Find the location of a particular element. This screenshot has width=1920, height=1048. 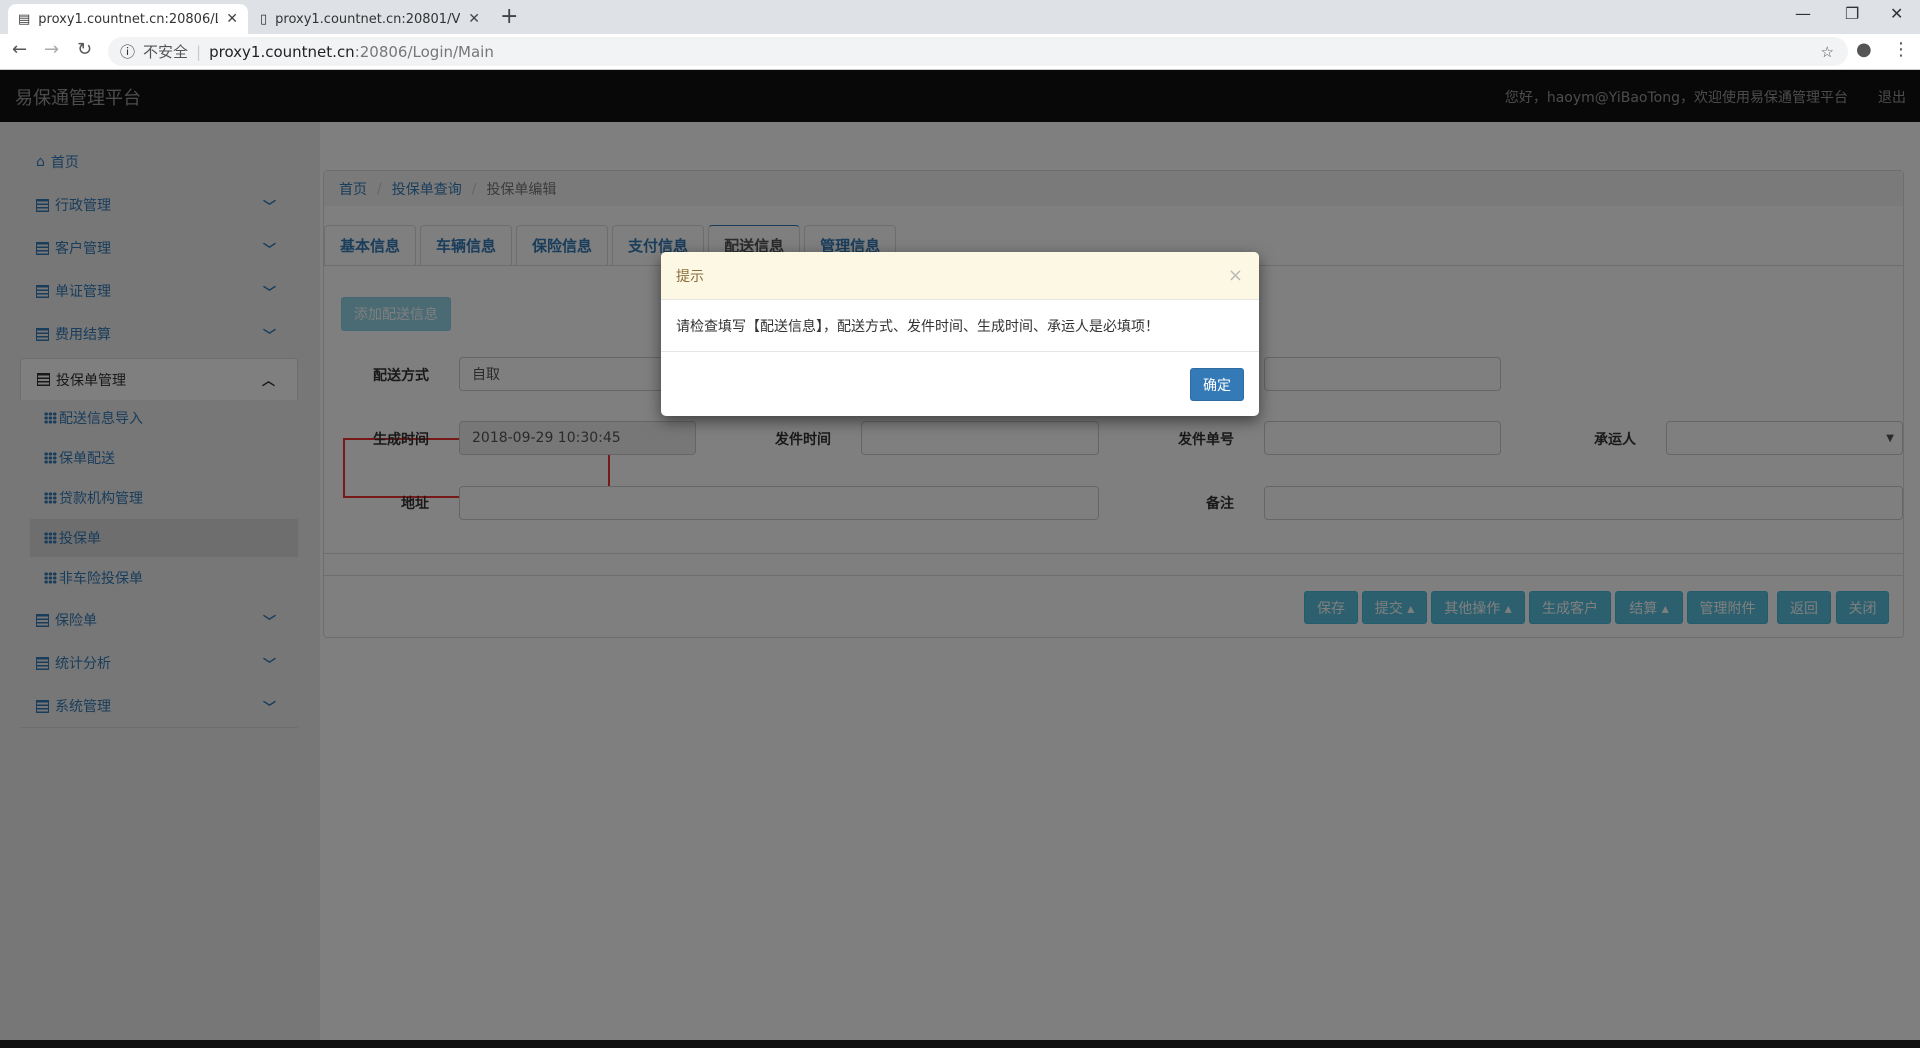

back-icon: ← is located at coordinates (19, 49).